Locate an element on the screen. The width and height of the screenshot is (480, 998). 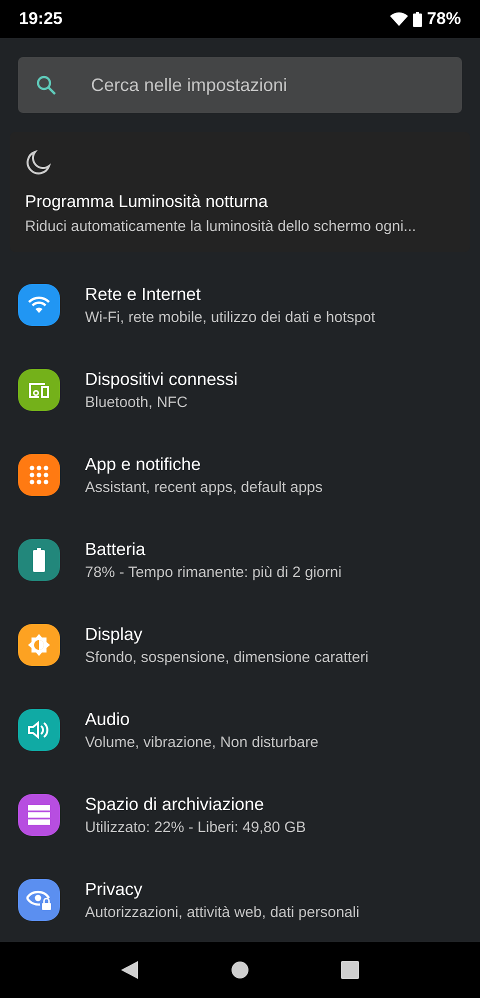
item-title: App e notifiche is located at coordinates (143, 464).